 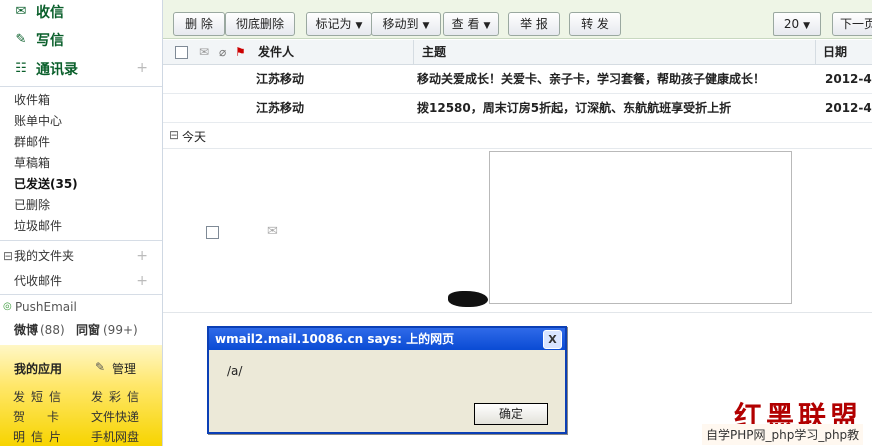 I want to click on app-sms: 发短信, so click(x=40, y=396).